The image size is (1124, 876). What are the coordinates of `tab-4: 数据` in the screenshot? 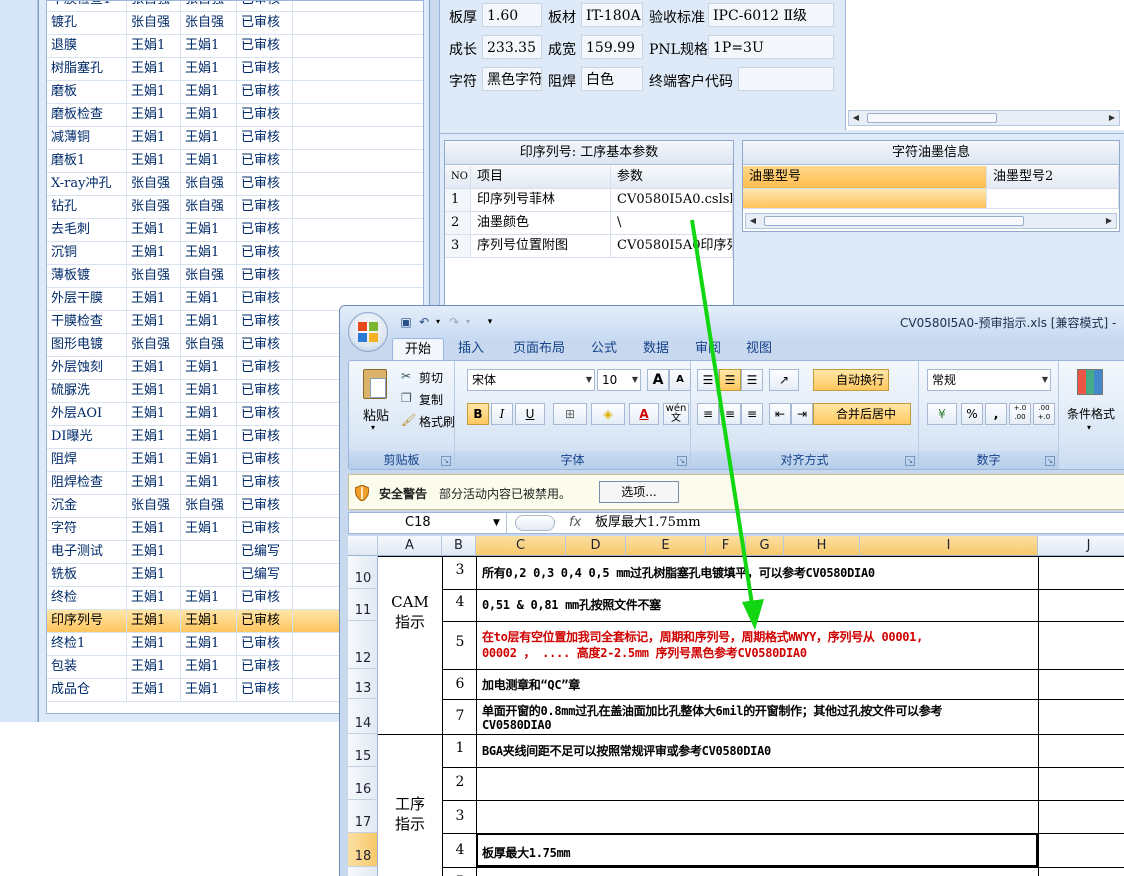 It's located at (656, 349).